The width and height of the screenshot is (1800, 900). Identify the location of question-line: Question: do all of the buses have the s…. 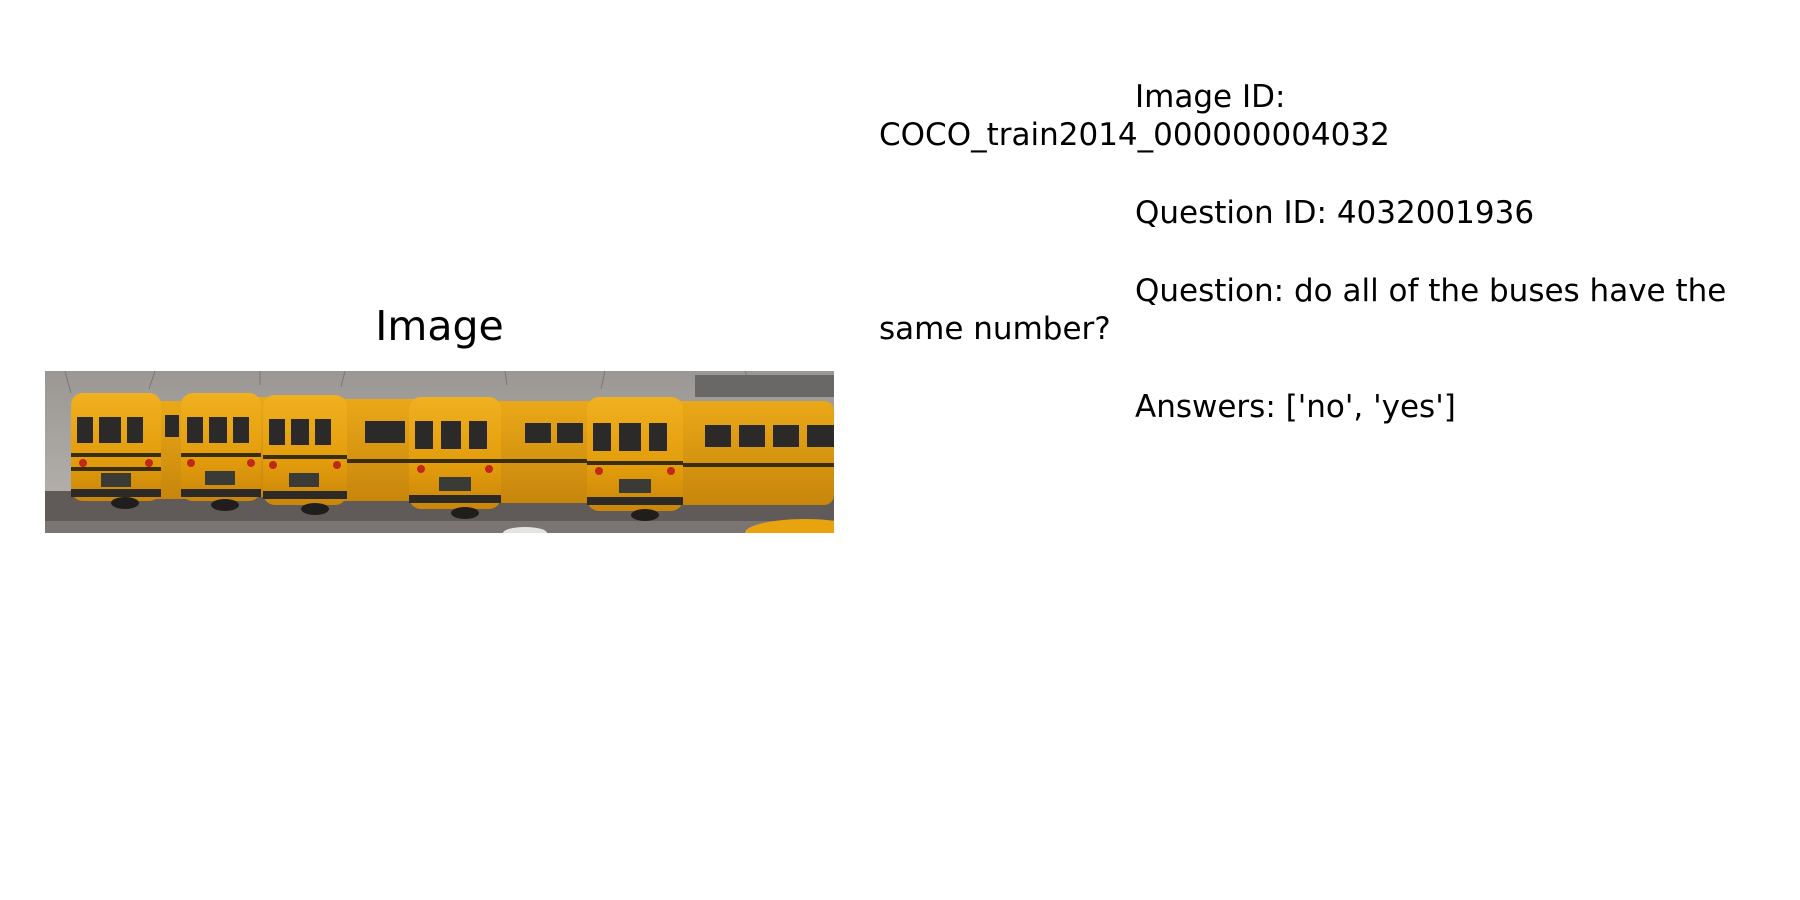
(1329, 310).